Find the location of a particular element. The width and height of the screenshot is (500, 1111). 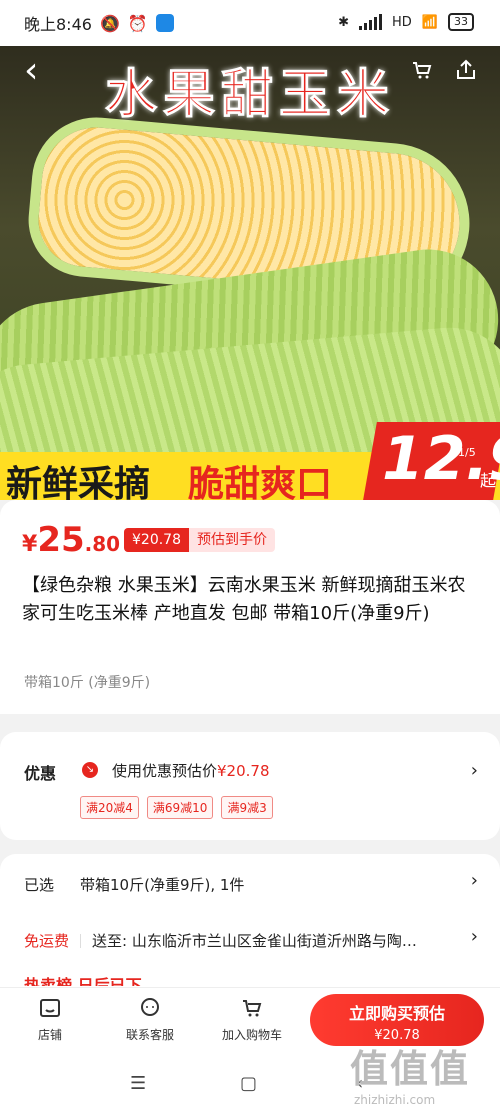

buy-title: 立即购买预估 is located at coordinates (396, 1013).